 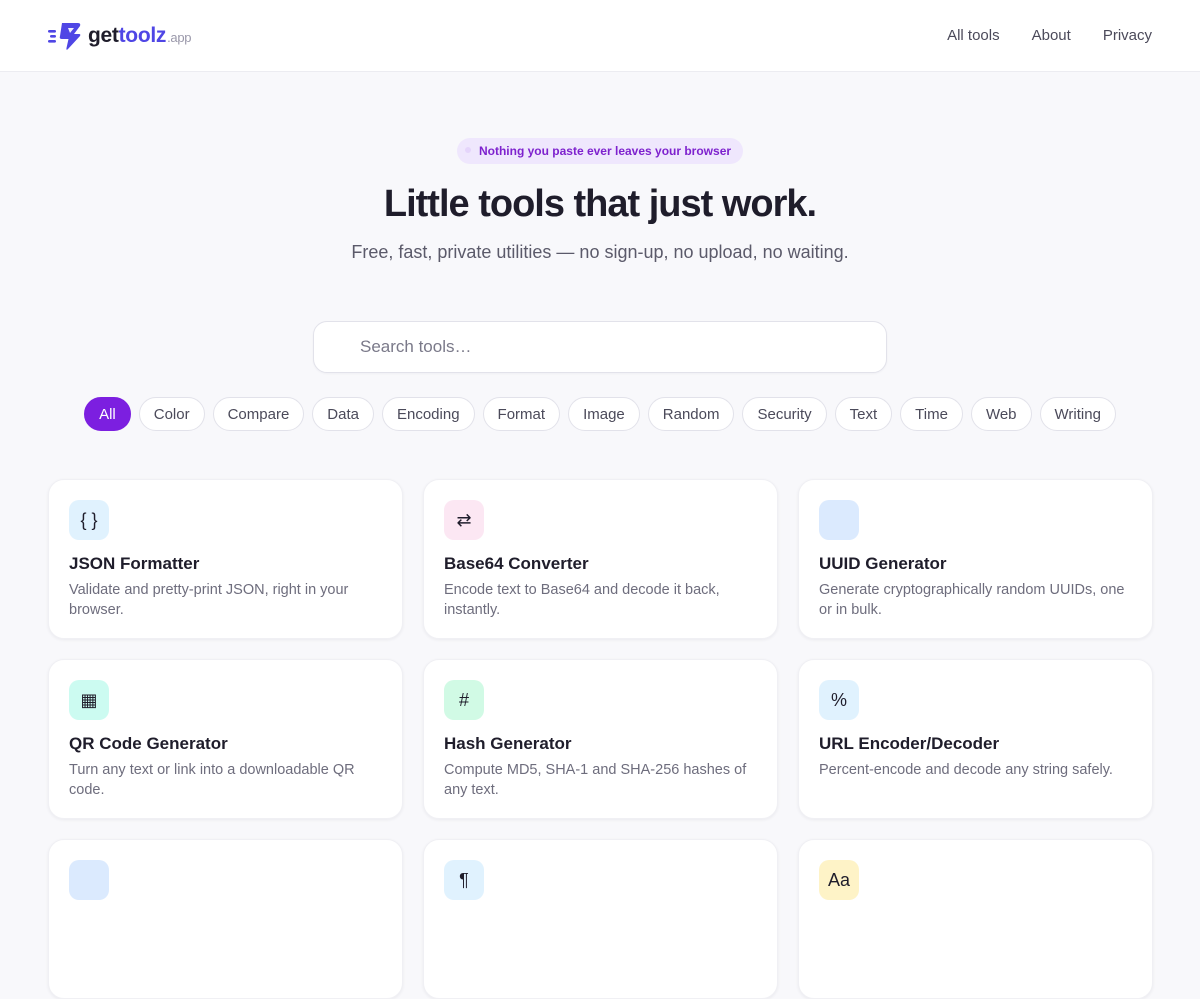 I want to click on brand-tld: .app, so click(x=179, y=37).